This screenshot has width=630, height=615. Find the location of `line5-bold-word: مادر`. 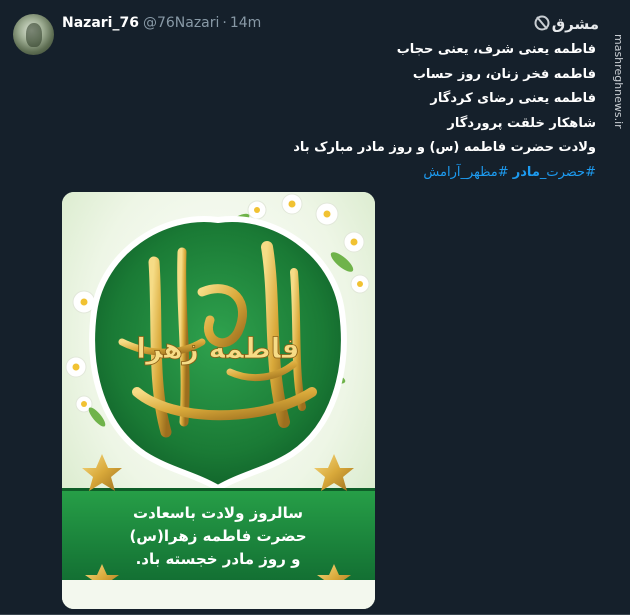

line5-bold-word: مادر is located at coordinates (371, 147).